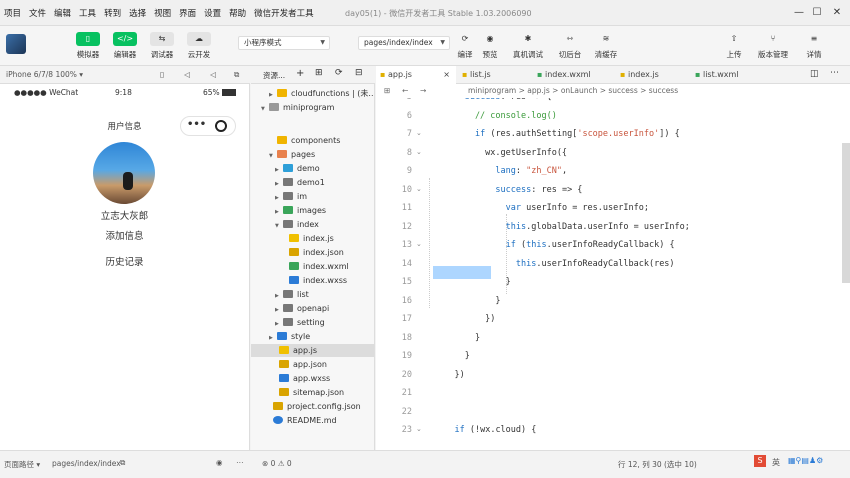 Image resolution: width=850 pixels, height=478 pixels. What do you see at coordinates (814, 46) in the screenshot?
I see `details-button: ≡ 详情` at bounding box center [814, 46].